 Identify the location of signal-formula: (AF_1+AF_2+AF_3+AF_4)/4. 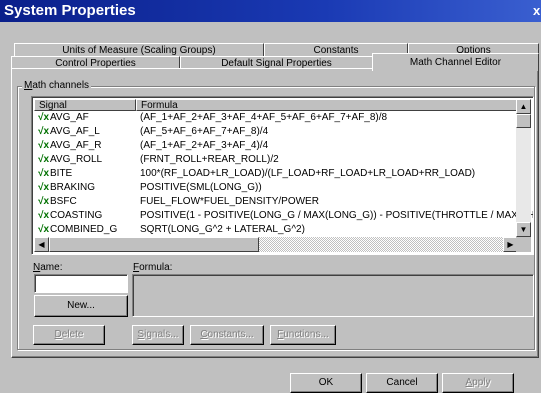
(204, 145).